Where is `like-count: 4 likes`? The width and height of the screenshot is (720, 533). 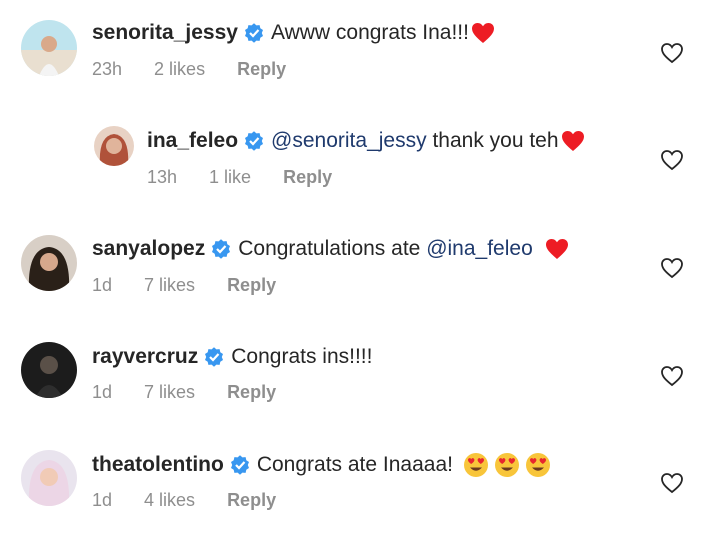
like-count: 4 likes is located at coordinates (169, 500).